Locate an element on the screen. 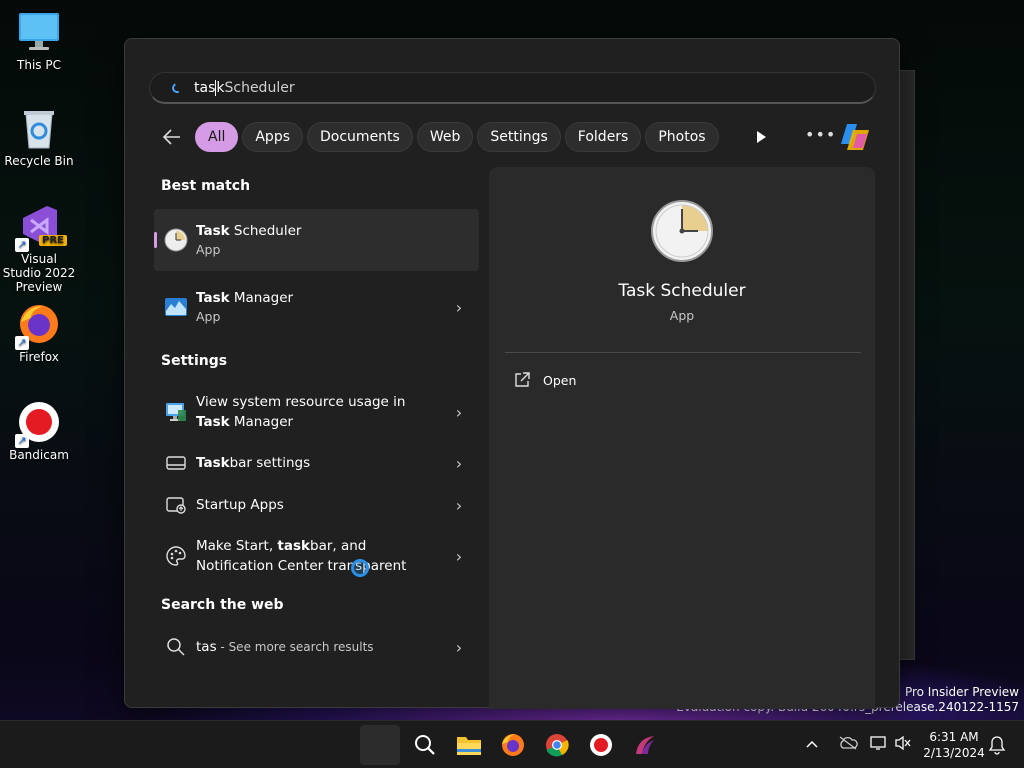 The height and width of the screenshot is (768, 1024). desktop-icon-this-pc: This PC is located at coordinates (39, 41).